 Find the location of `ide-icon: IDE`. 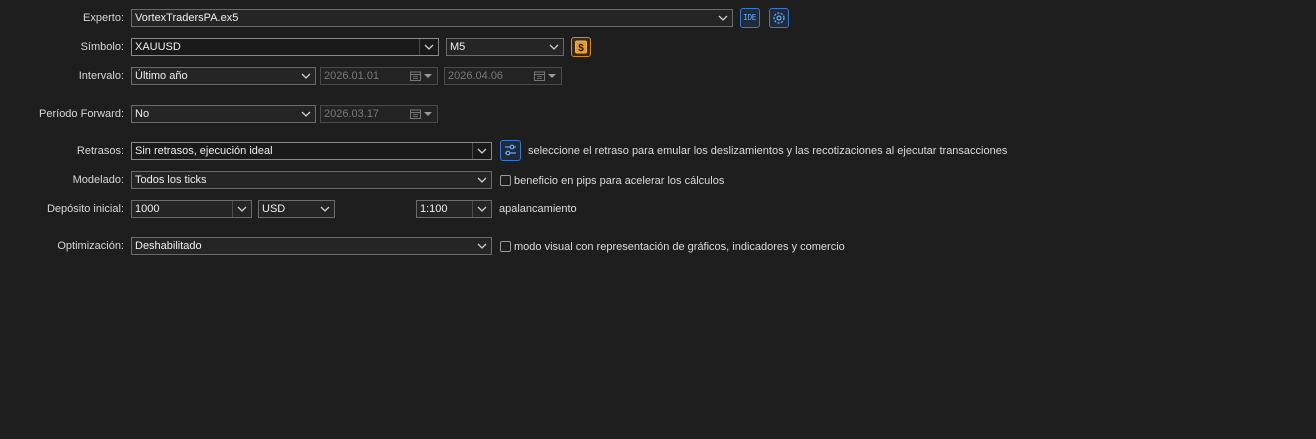

ide-icon: IDE is located at coordinates (749, 17).